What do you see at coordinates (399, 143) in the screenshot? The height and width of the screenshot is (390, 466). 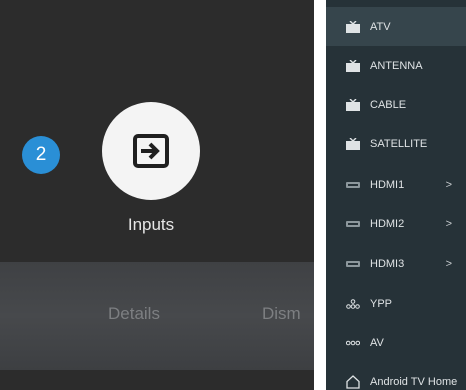 I see `input-item-label: SATELLITE` at bounding box center [399, 143].